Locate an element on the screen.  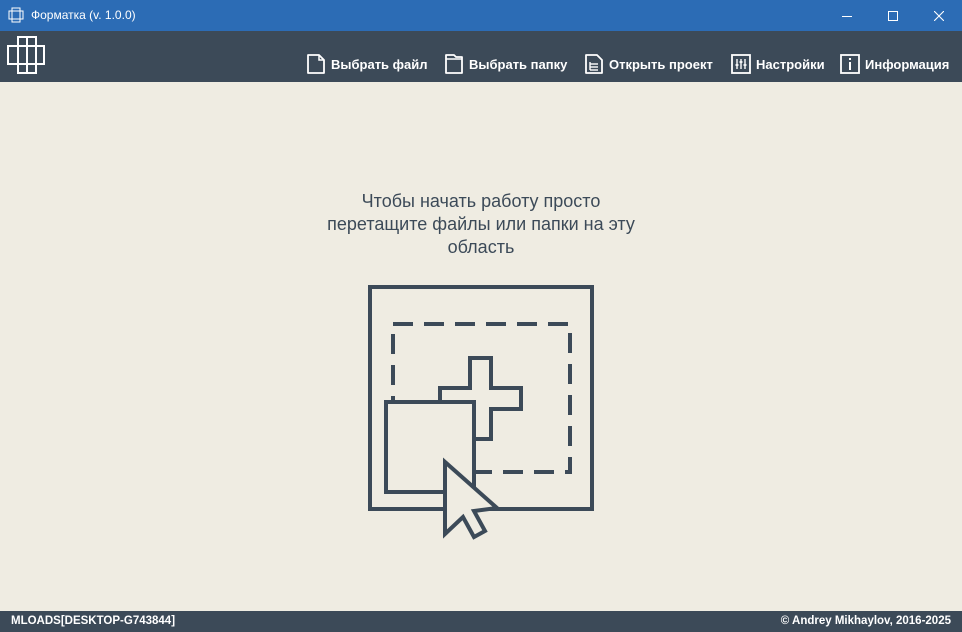
folder-icon is located at coordinates (454, 64).